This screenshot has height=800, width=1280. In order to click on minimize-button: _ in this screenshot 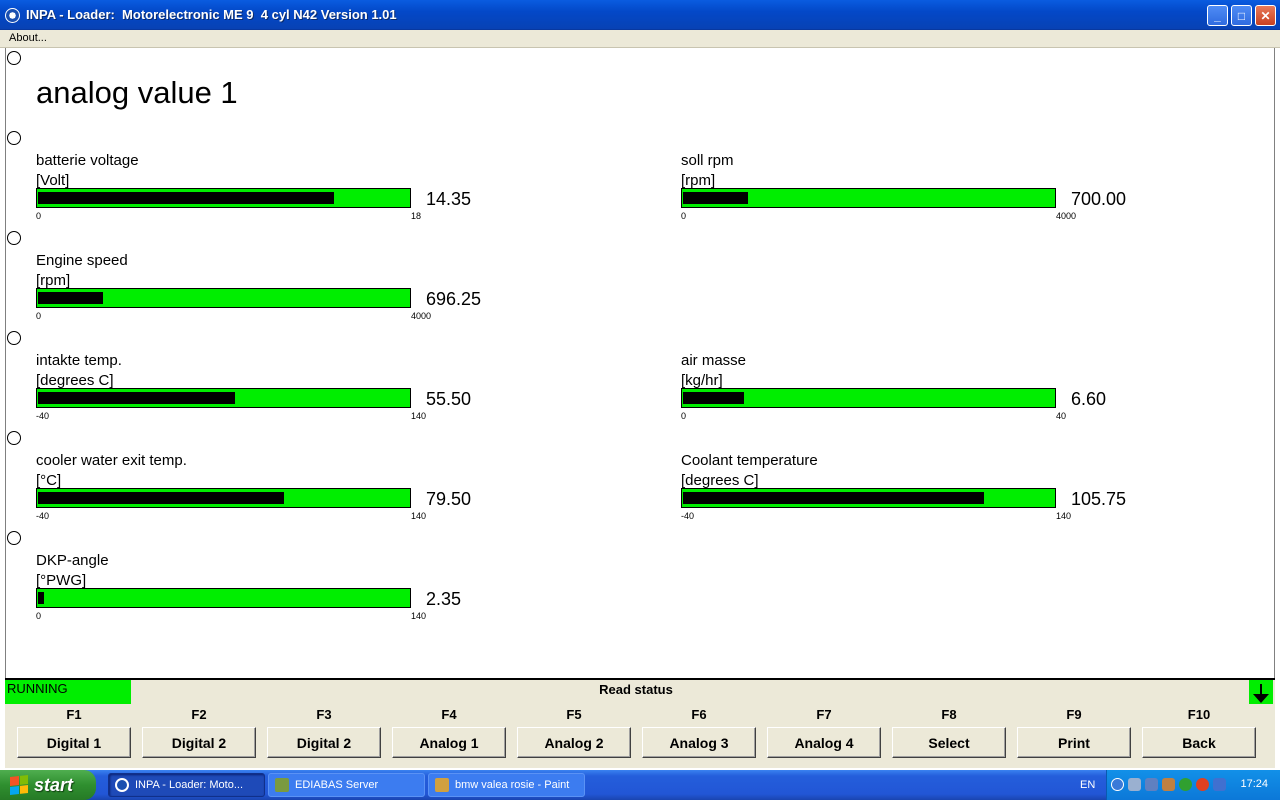, I will do `click(1217, 15)`.